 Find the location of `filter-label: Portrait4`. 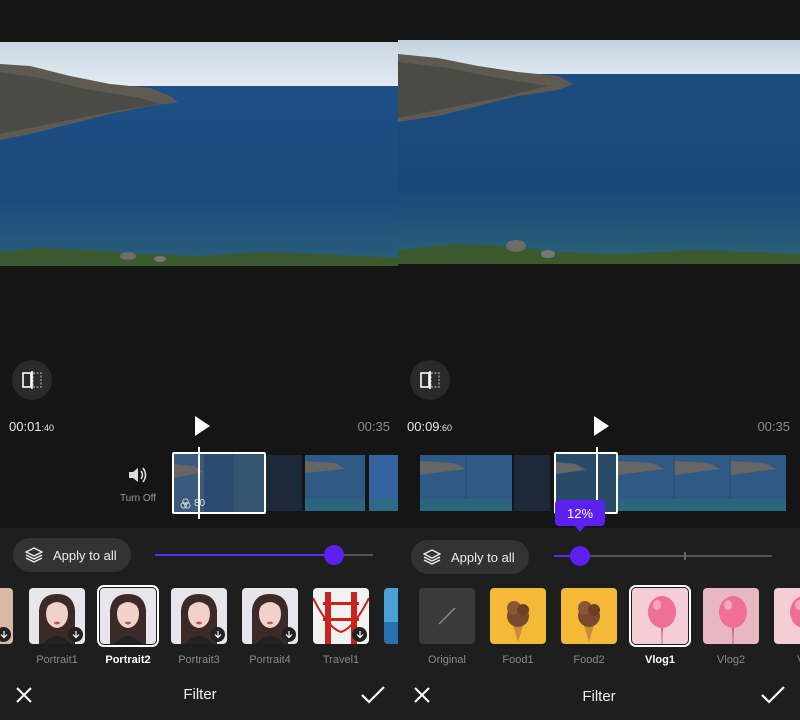

filter-label: Portrait4 is located at coordinates (270, 660).